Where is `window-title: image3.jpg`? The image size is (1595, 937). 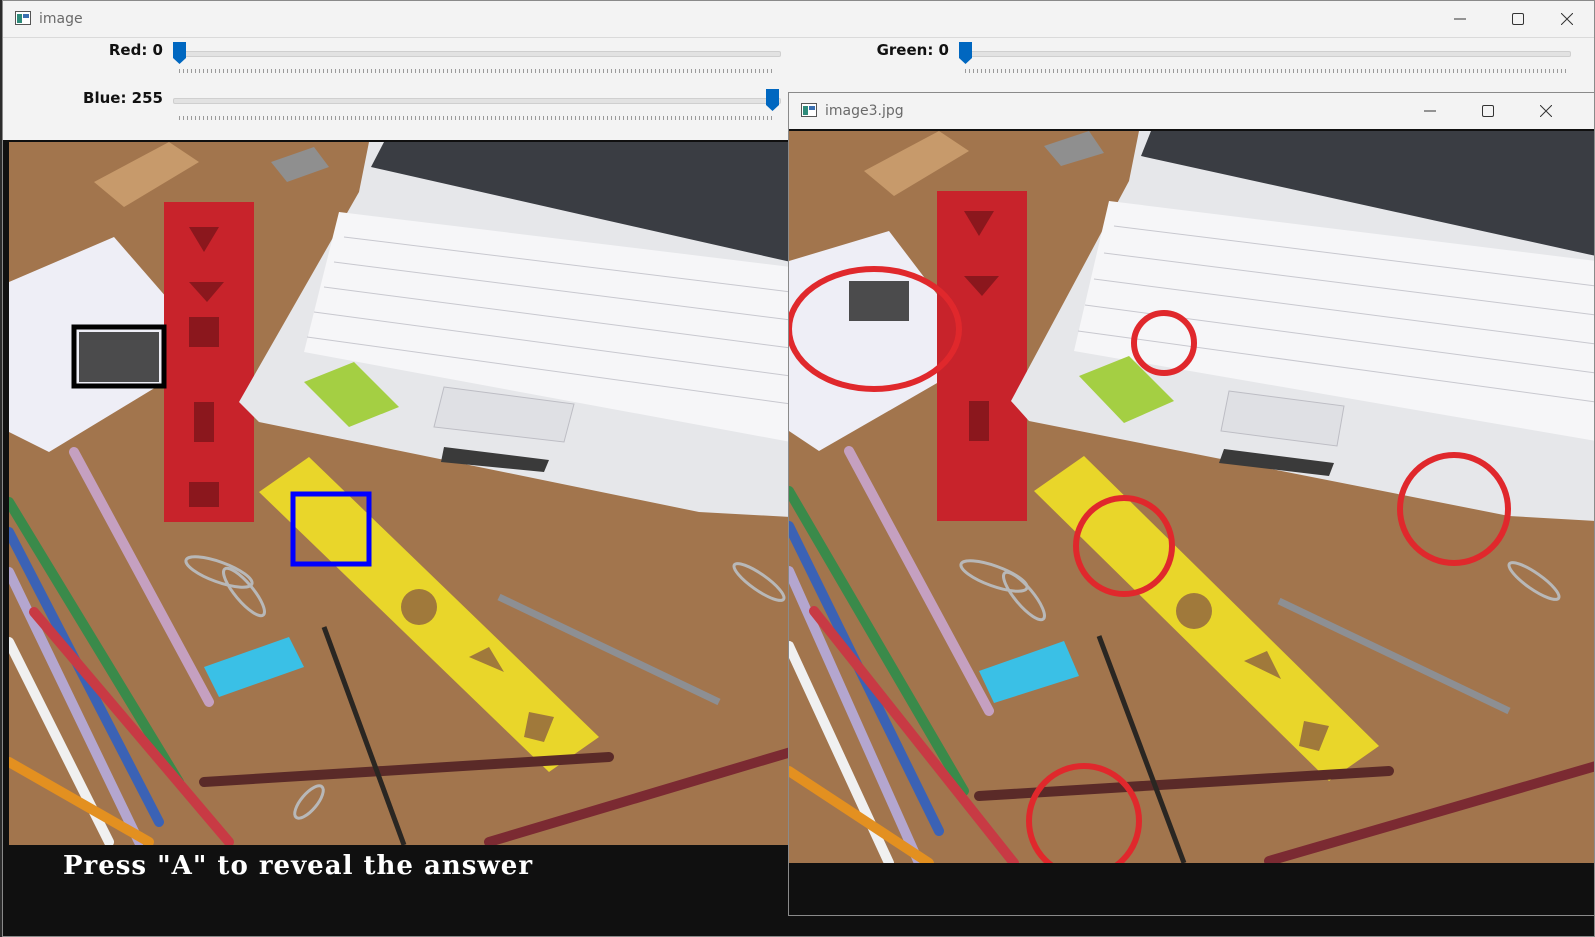
window-title: image3.jpg is located at coordinates (864, 111).